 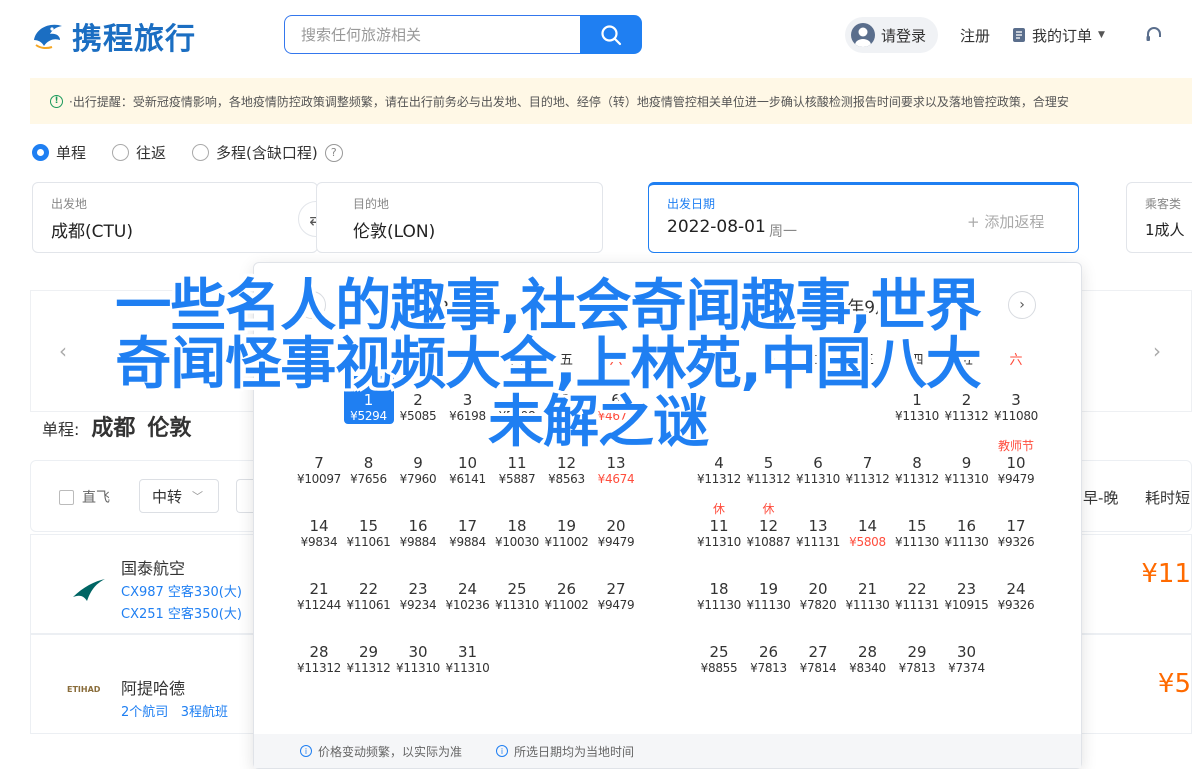 What do you see at coordinates (181, 612) in the screenshot?
I see `flight-info: CX251 空客350(大)` at bounding box center [181, 612].